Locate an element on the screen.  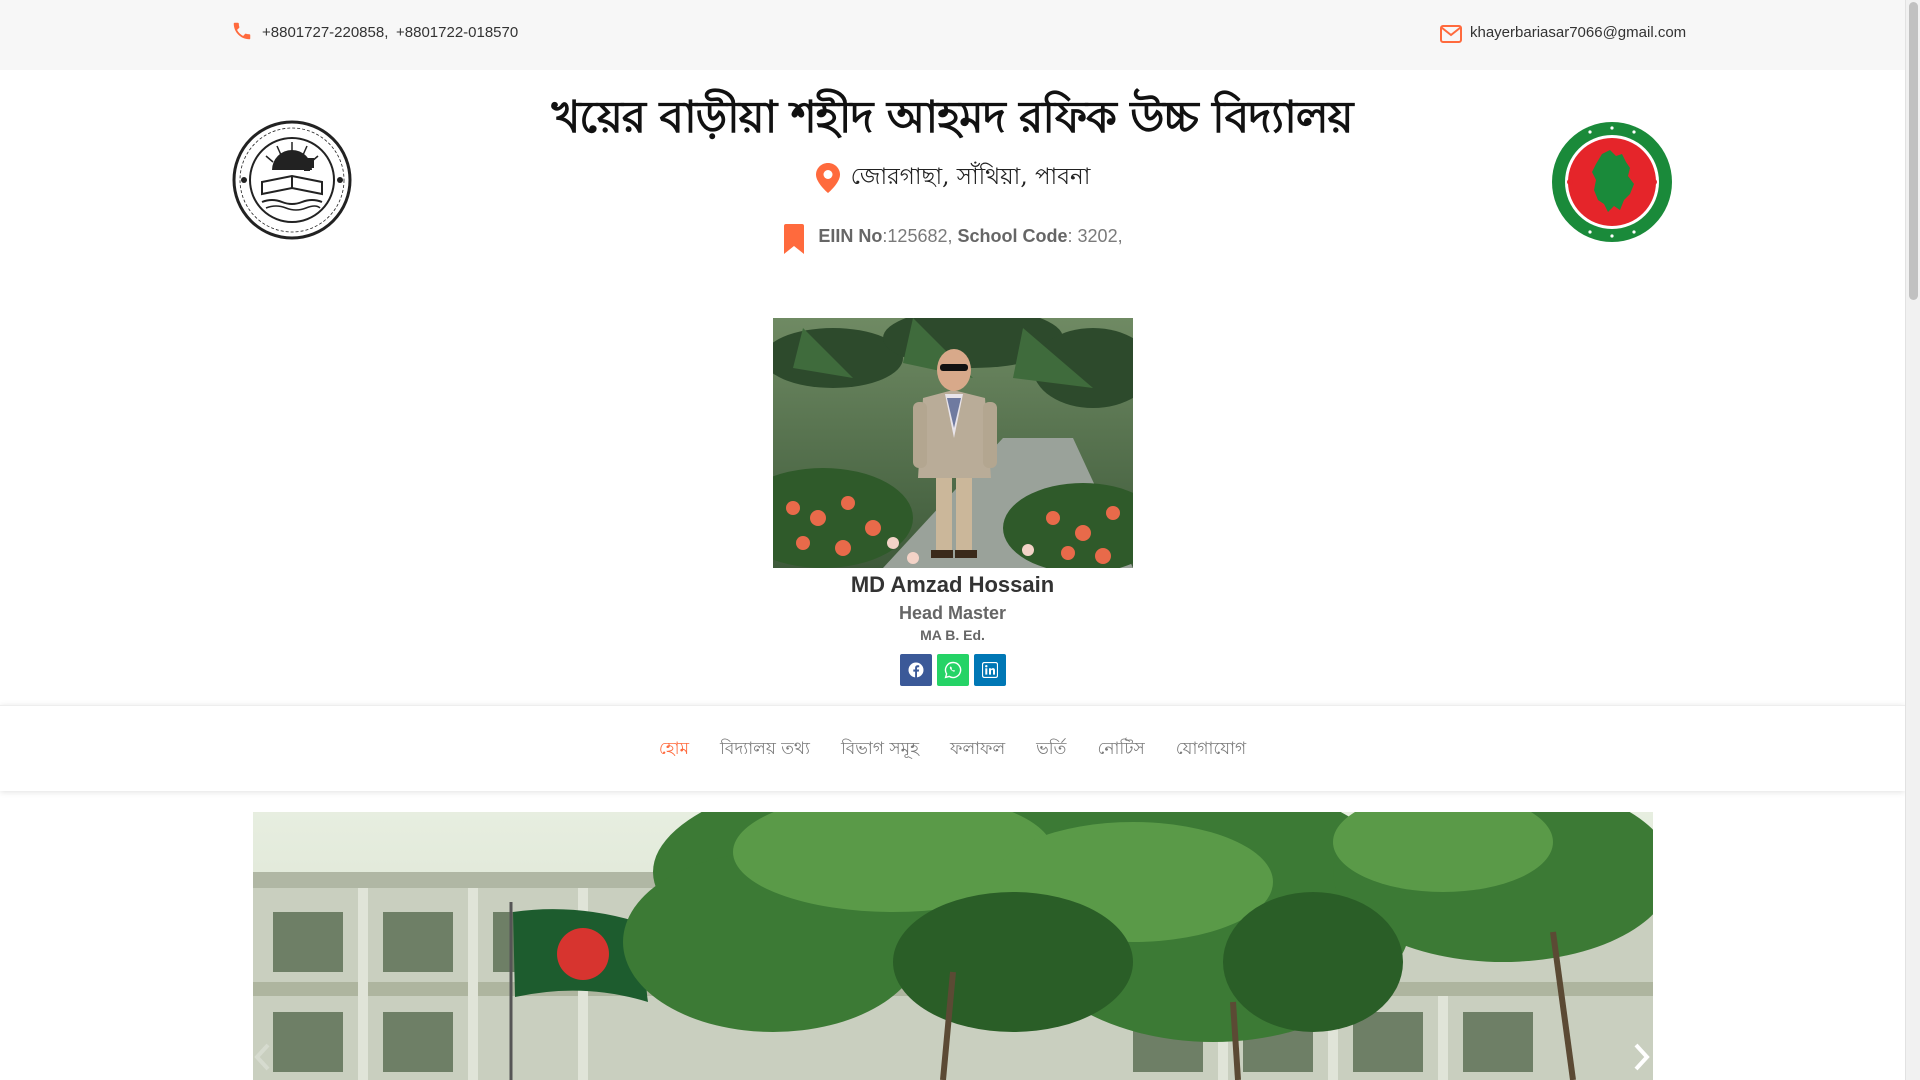
nav-item-contact: যোগাযোগ is located at coordinates (1211, 750).